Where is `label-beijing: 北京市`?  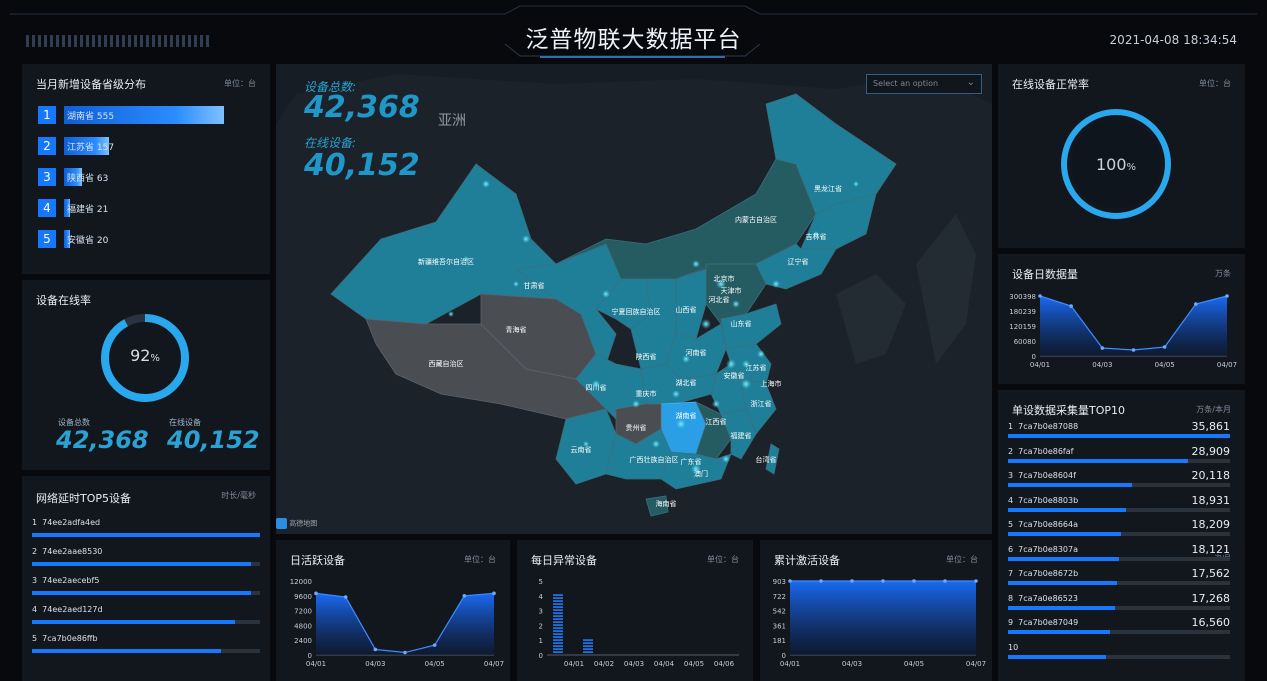
label-beijing: 北京市 is located at coordinates (724, 278).